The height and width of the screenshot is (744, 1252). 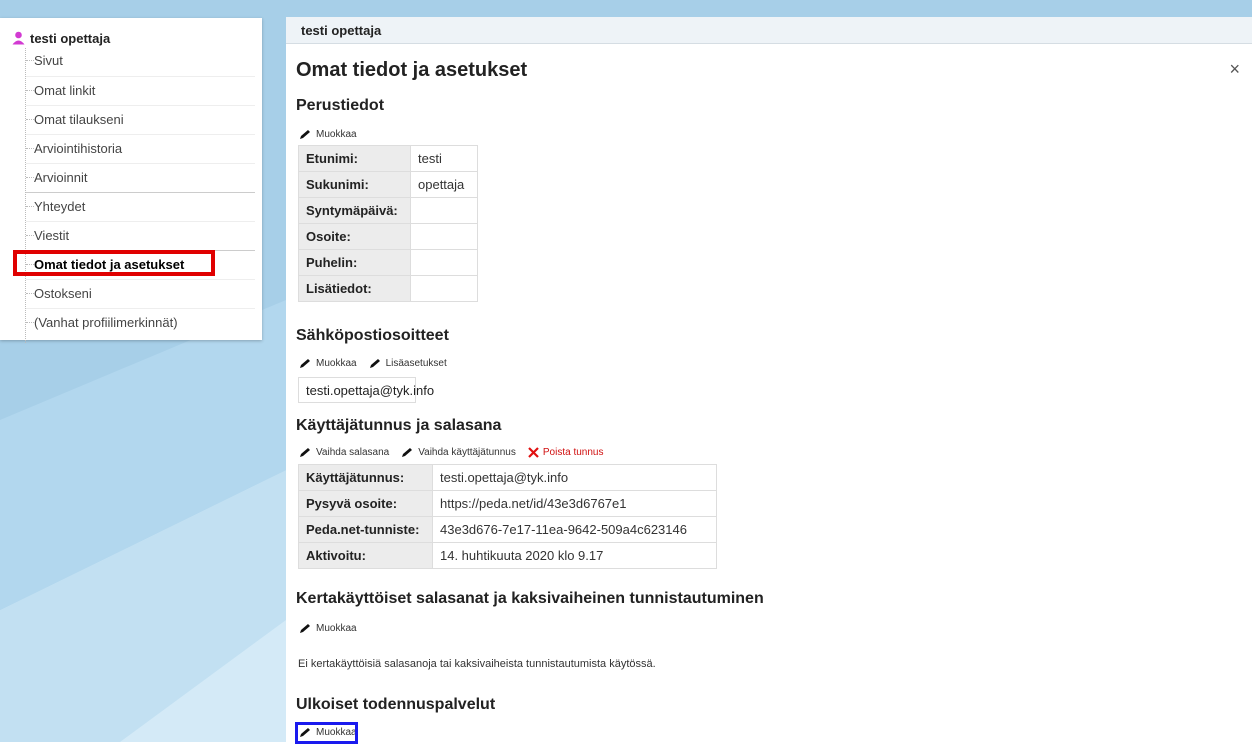 What do you see at coordinates (63, 293) in the screenshot?
I see `sidebar-item-label: Ostokseni` at bounding box center [63, 293].